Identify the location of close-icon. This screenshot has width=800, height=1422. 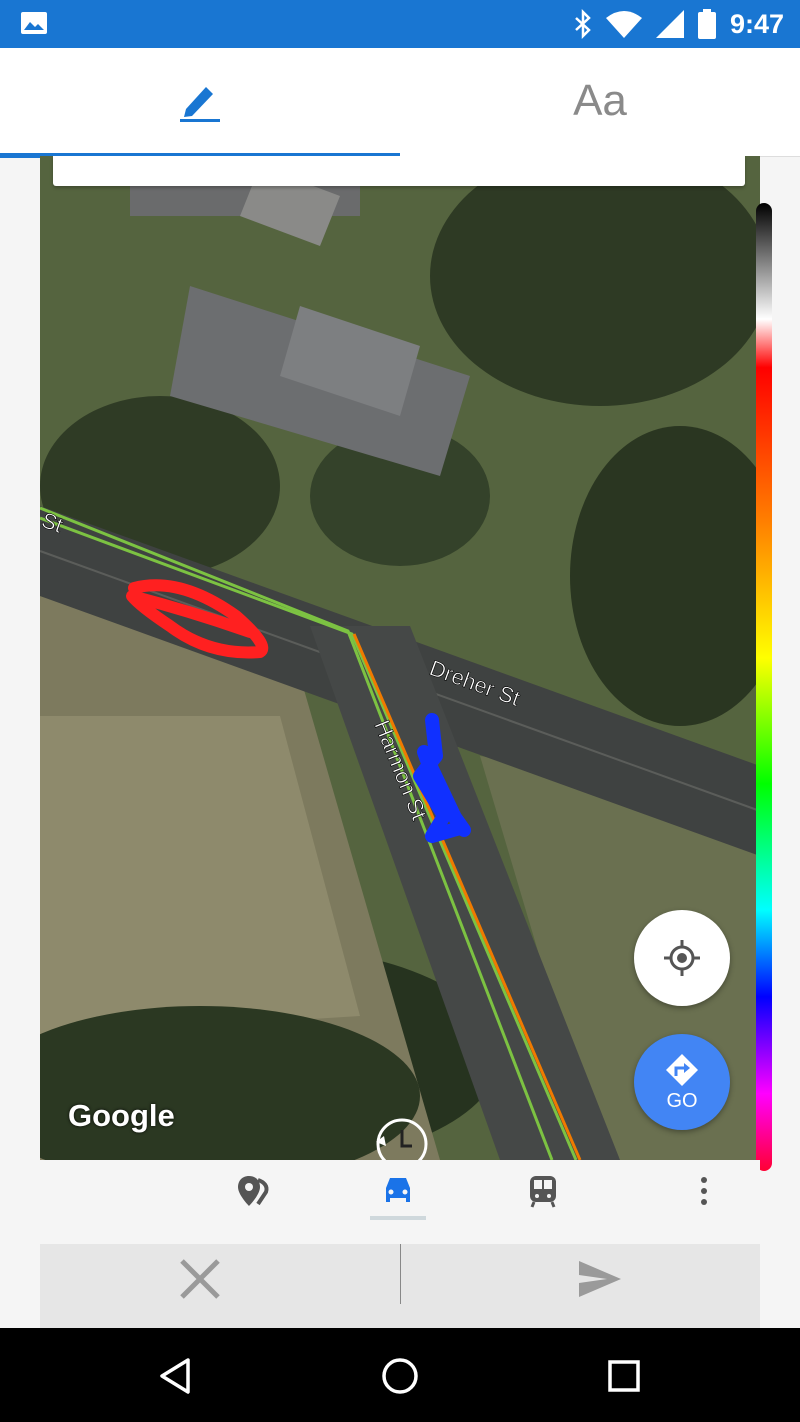
(200, 1279).